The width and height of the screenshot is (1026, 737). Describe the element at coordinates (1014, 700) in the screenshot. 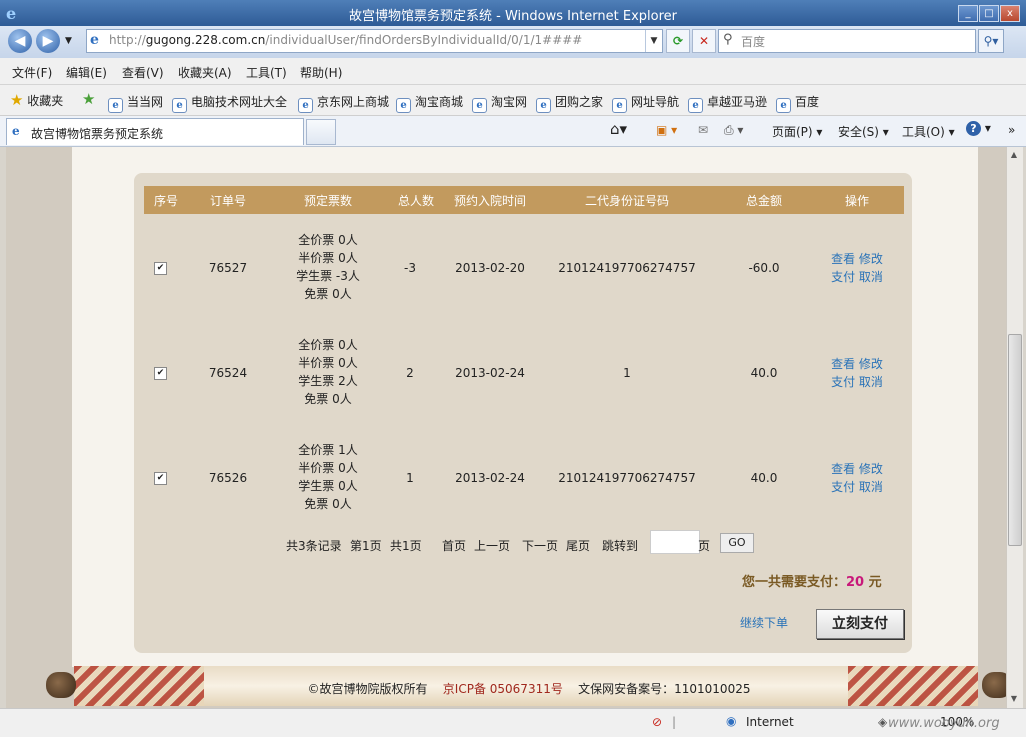

I see `scroll-down-icon: ▼` at that location.